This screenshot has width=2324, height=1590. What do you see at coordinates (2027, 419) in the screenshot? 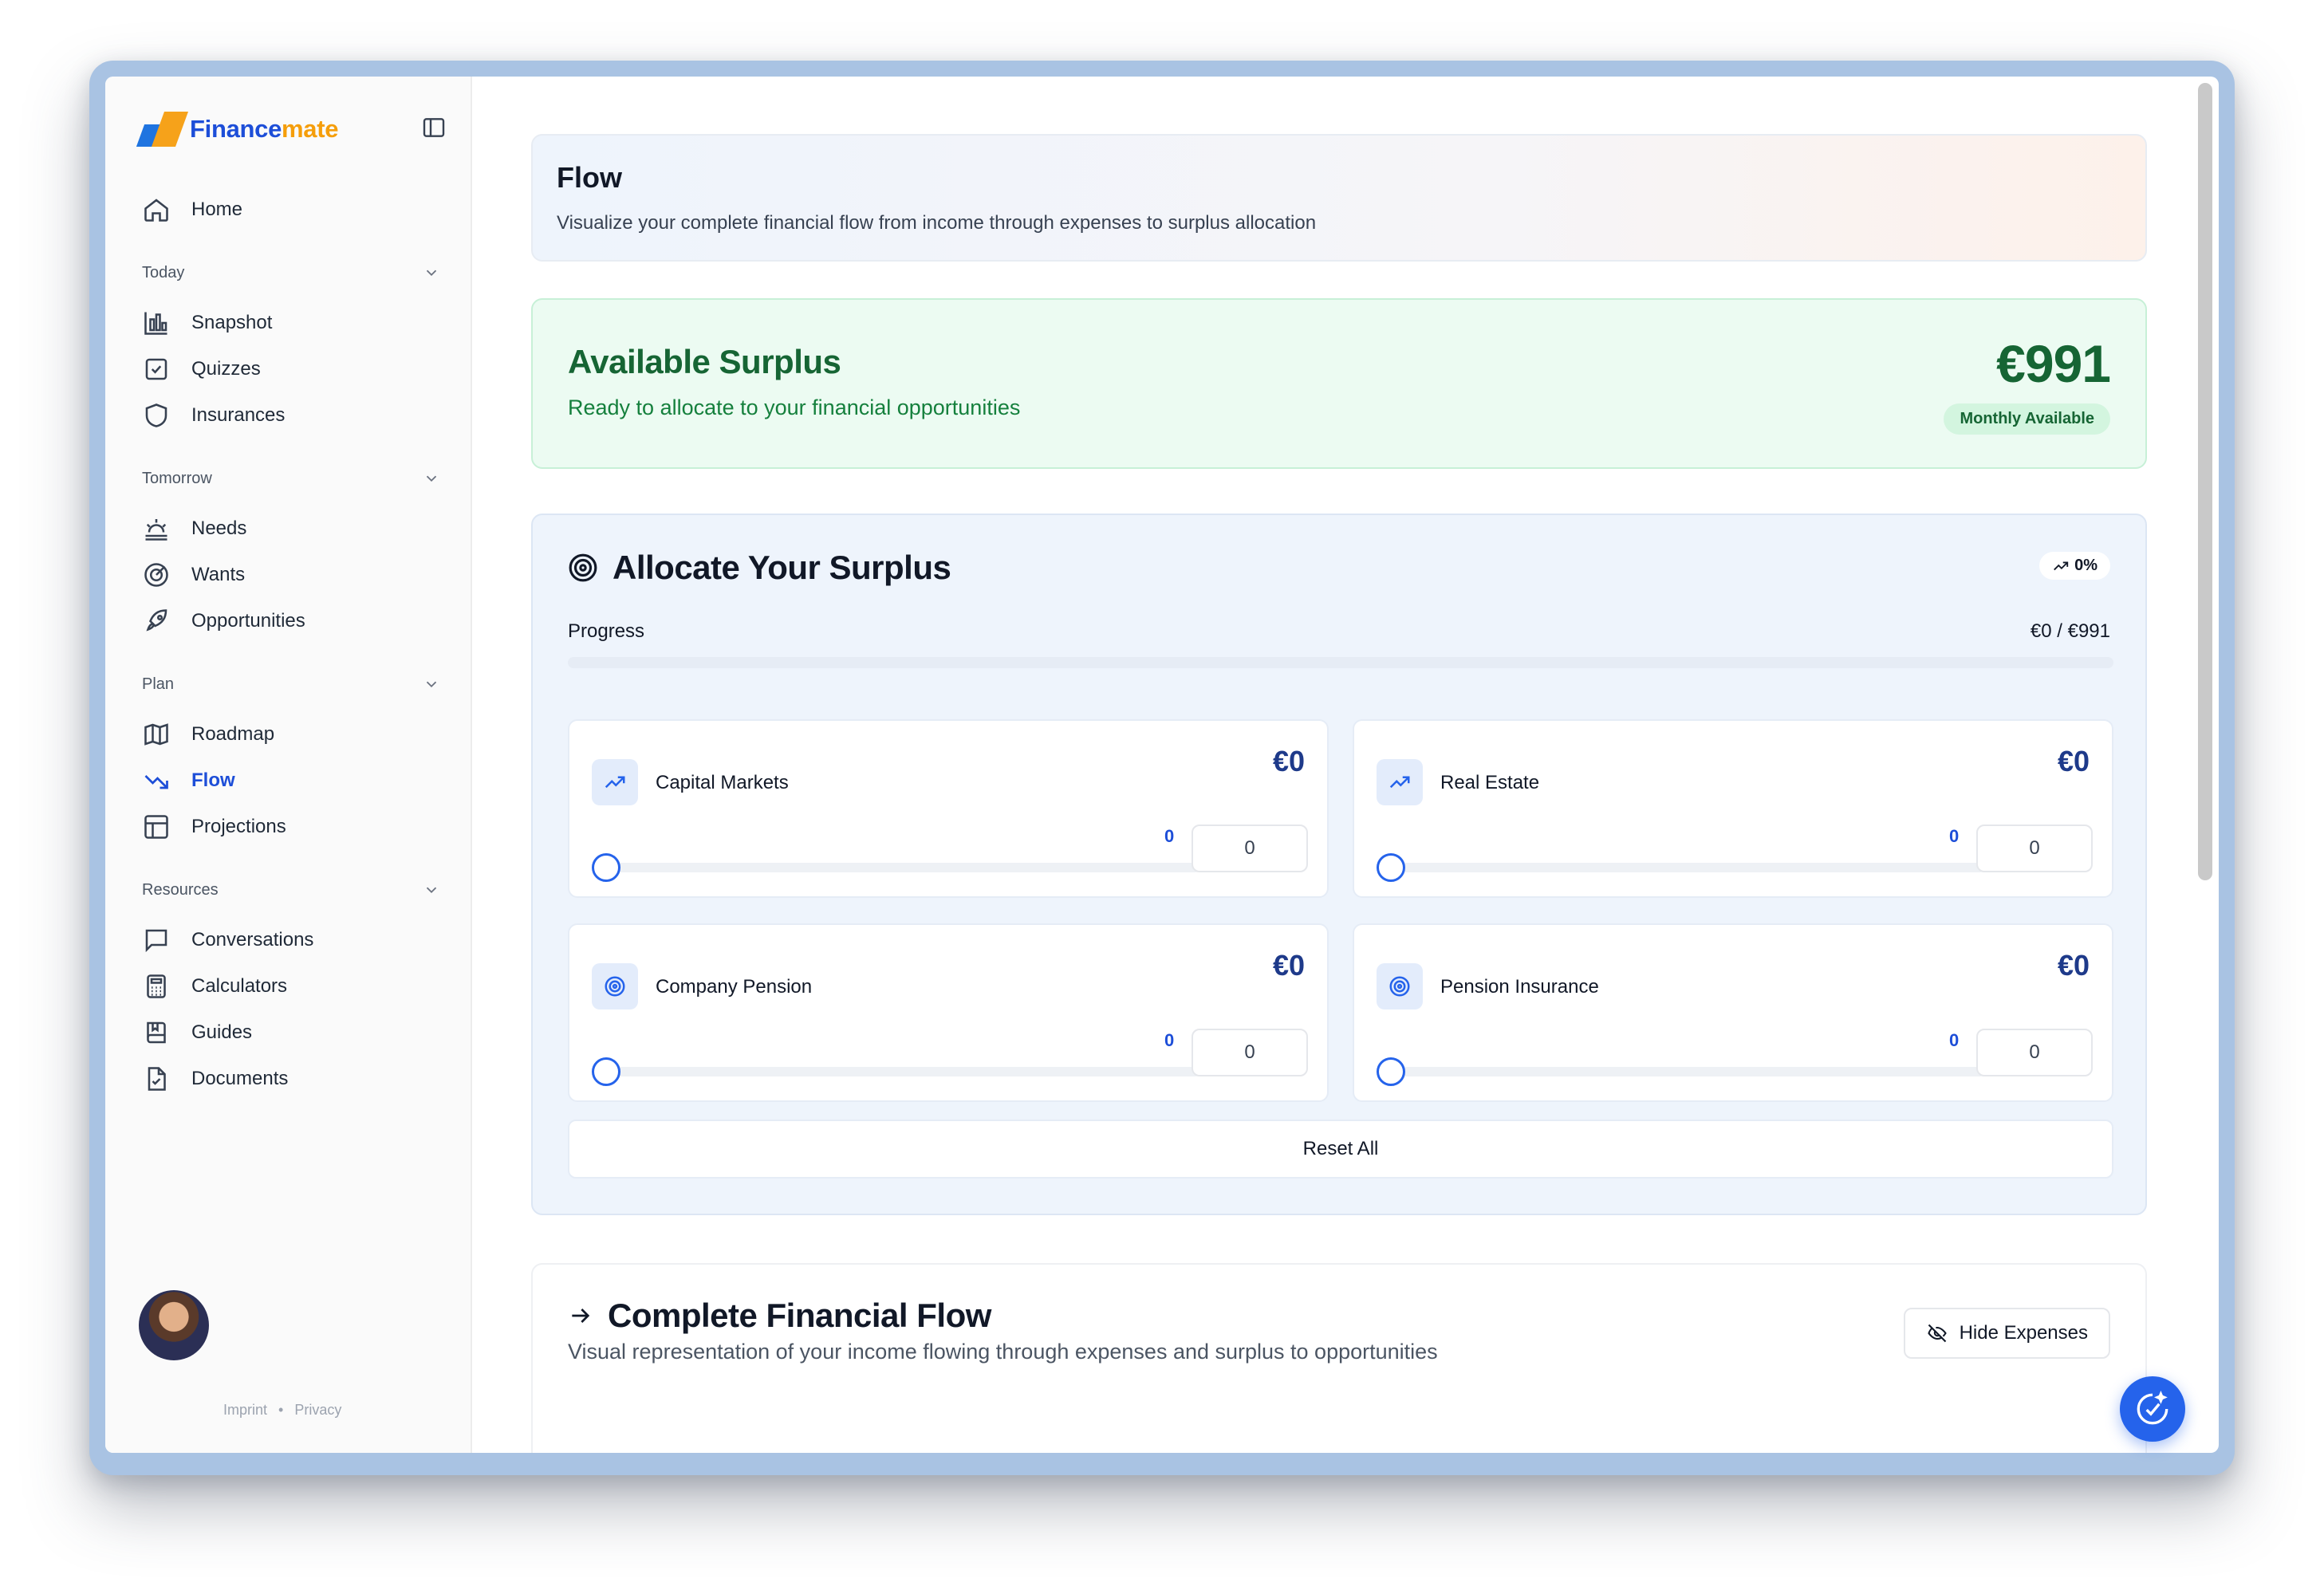
I see `monthly-available-badge: Monthly Available` at bounding box center [2027, 419].